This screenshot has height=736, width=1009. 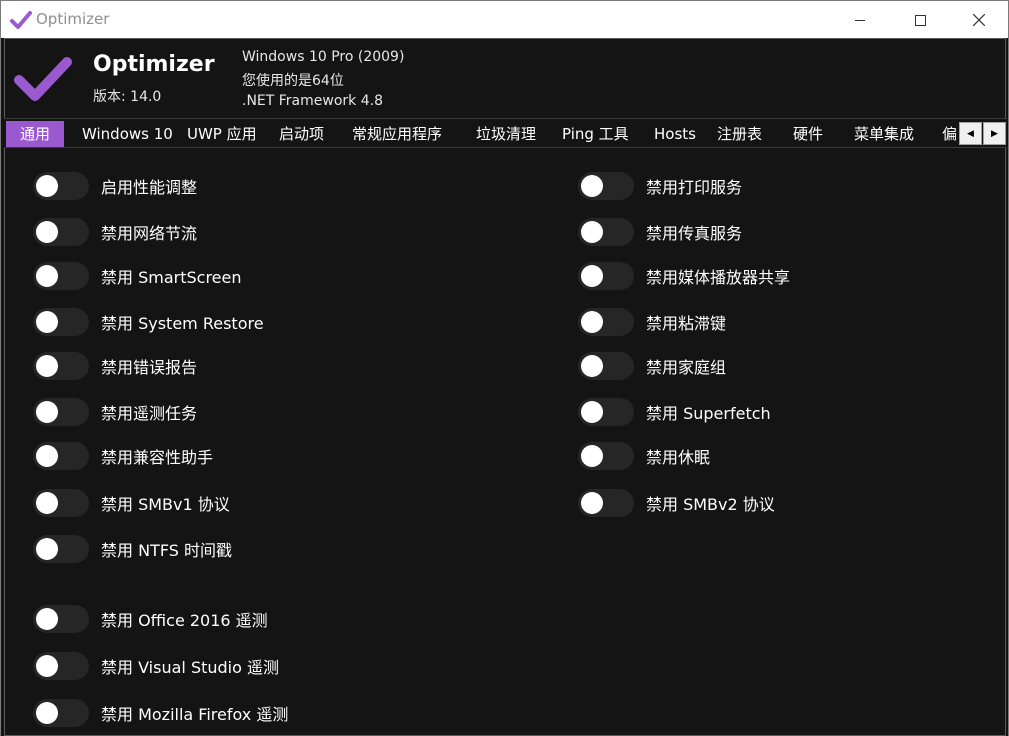 What do you see at coordinates (123, 456) in the screenshot?
I see `option-compat-assistant: 禁用兼容性助手` at bounding box center [123, 456].